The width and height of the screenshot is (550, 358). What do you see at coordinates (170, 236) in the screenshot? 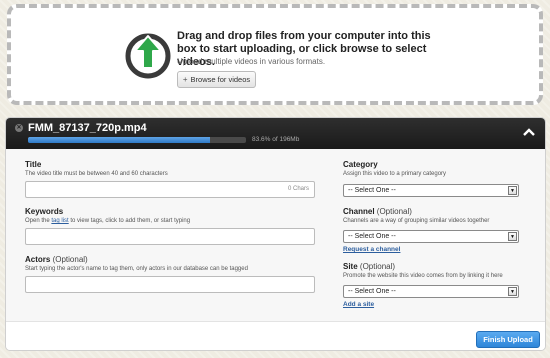
I see `keywords-input` at bounding box center [170, 236].